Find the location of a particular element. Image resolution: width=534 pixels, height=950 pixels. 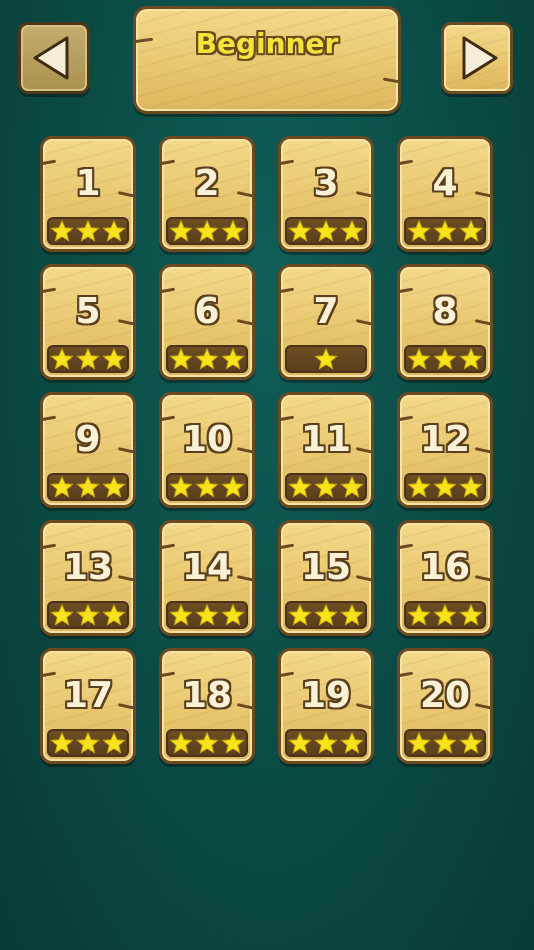

level-tile: 11 is located at coordinates (326, 450).